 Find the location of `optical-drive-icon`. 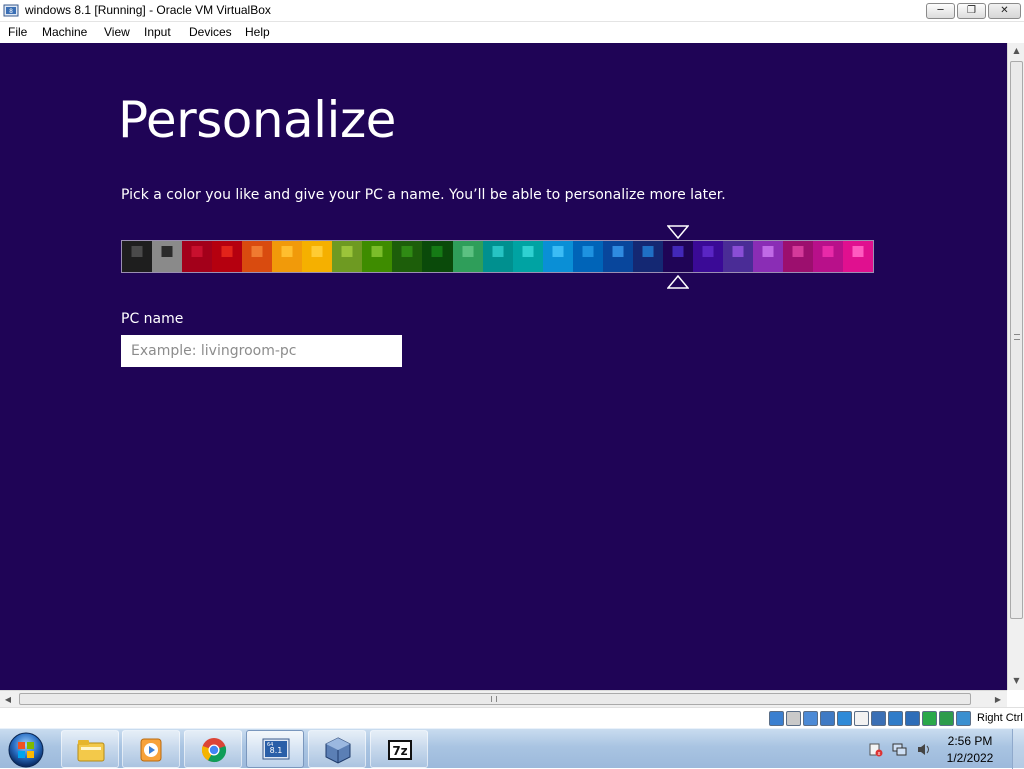

optical-drive-icon is located at coordinates (793, 718).